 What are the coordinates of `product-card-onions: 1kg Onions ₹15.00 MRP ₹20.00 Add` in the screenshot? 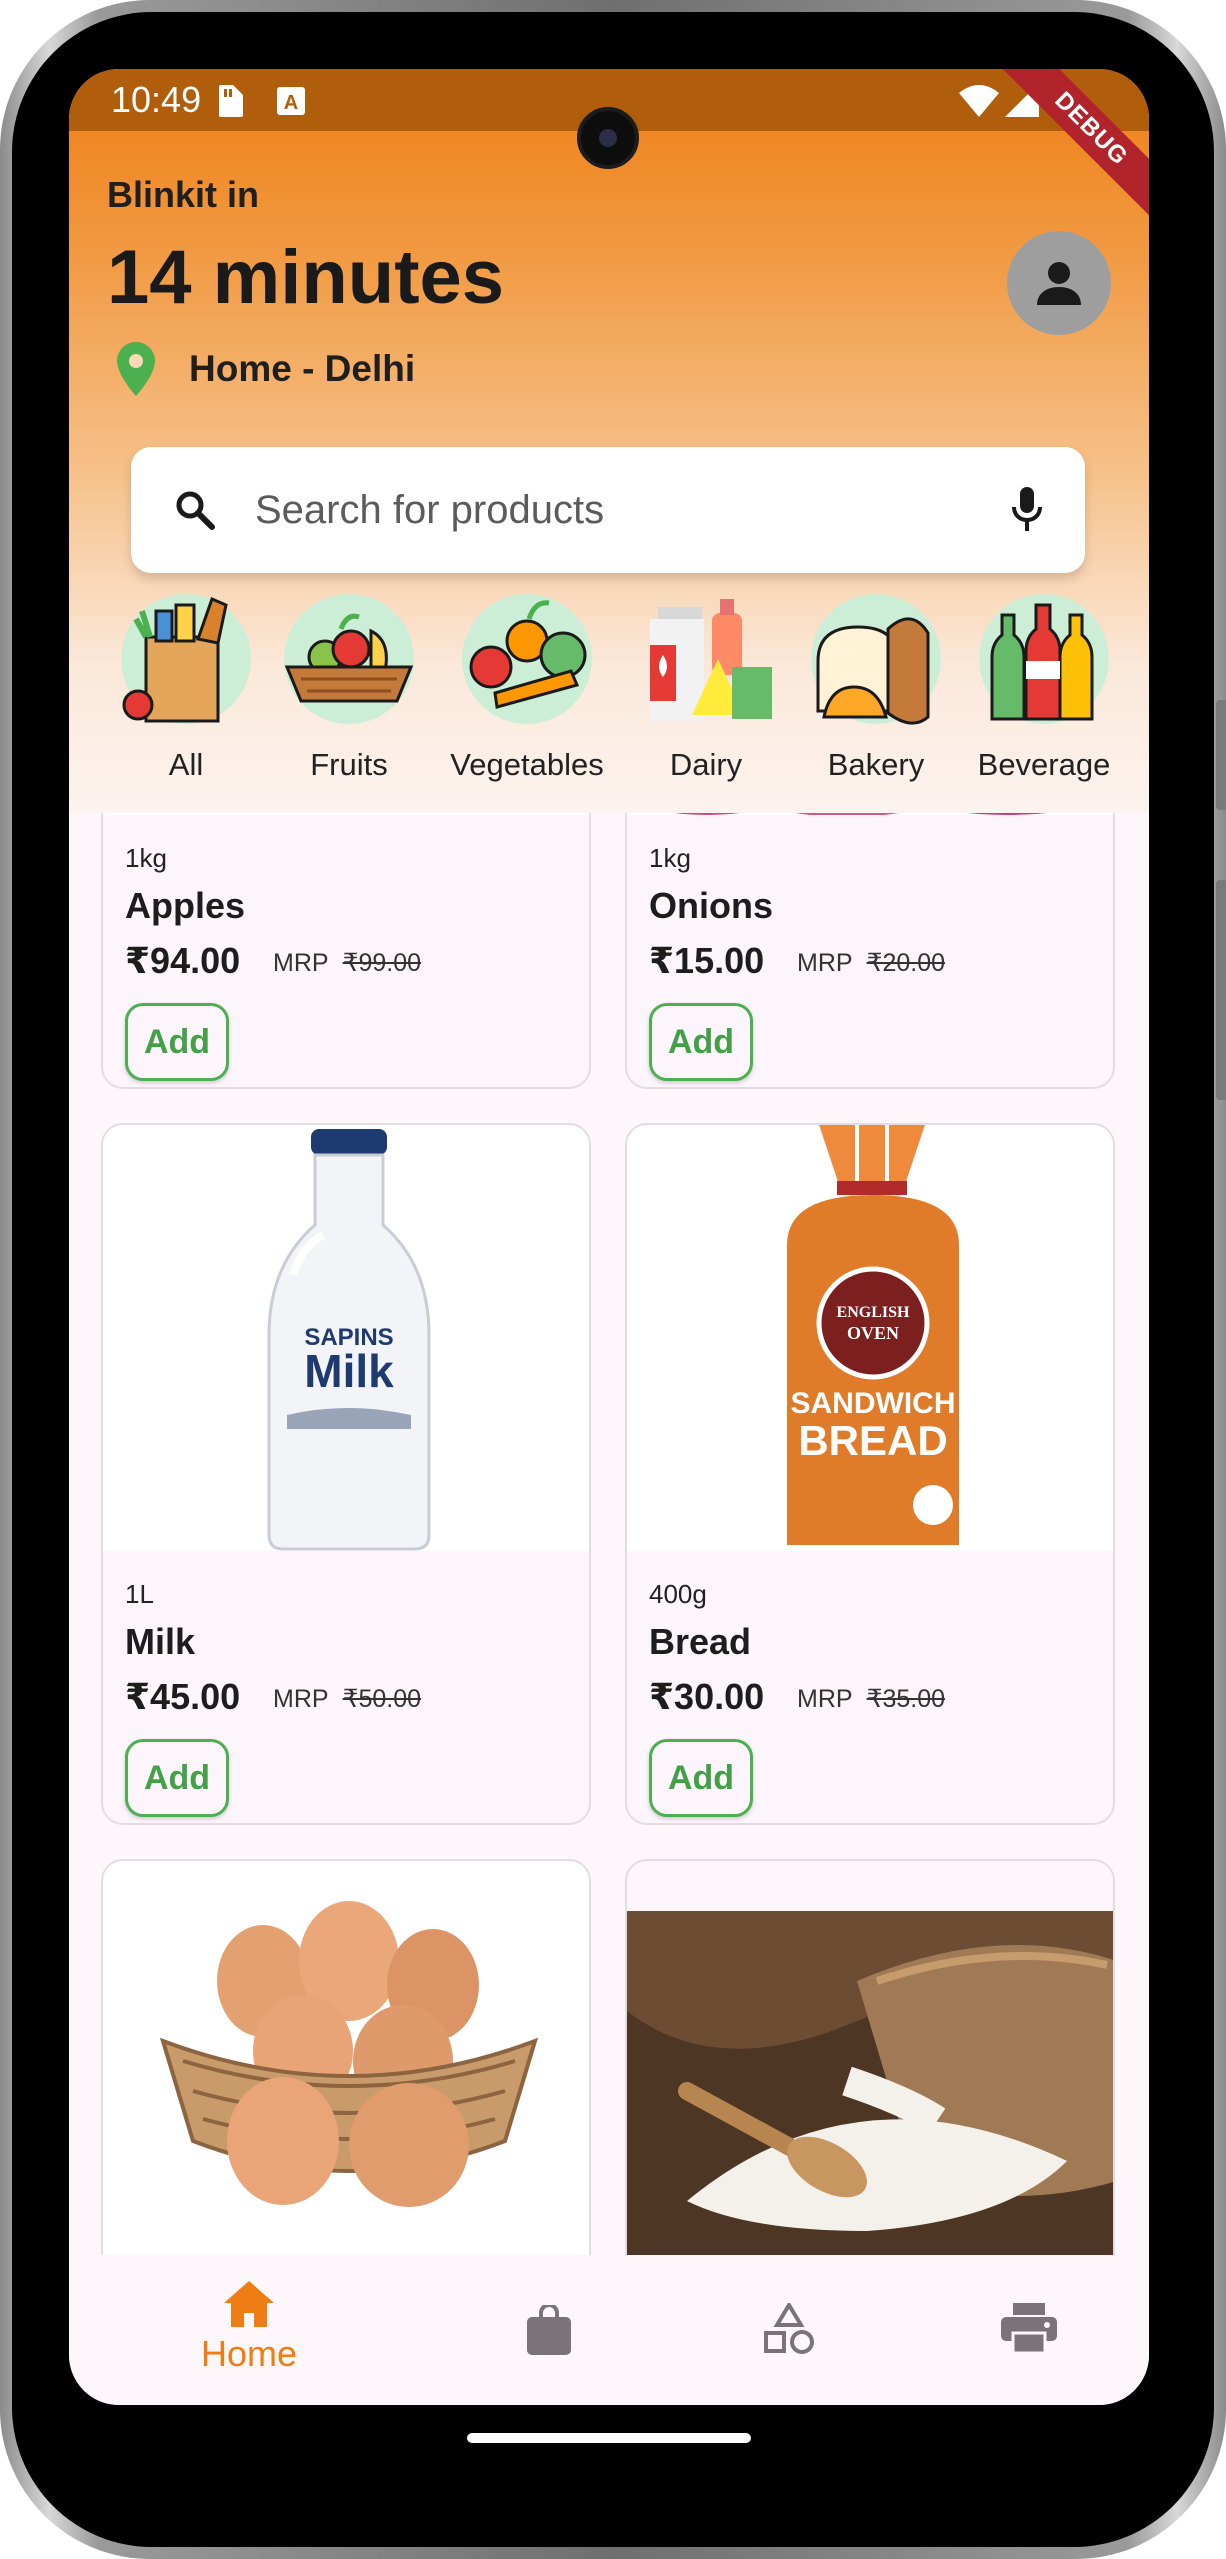 It's located at (870, 951).